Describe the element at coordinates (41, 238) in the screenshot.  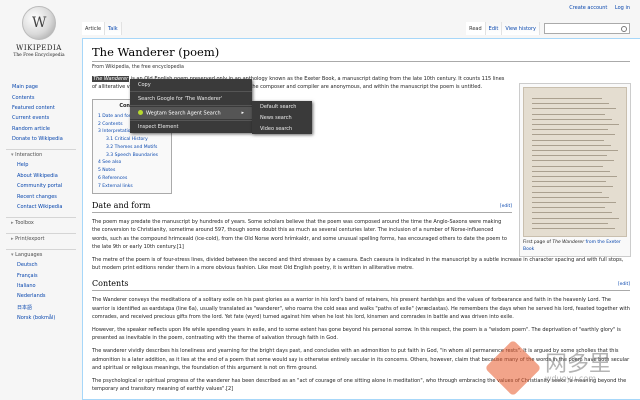
I see `portal-print-header: Print/export` at that location.